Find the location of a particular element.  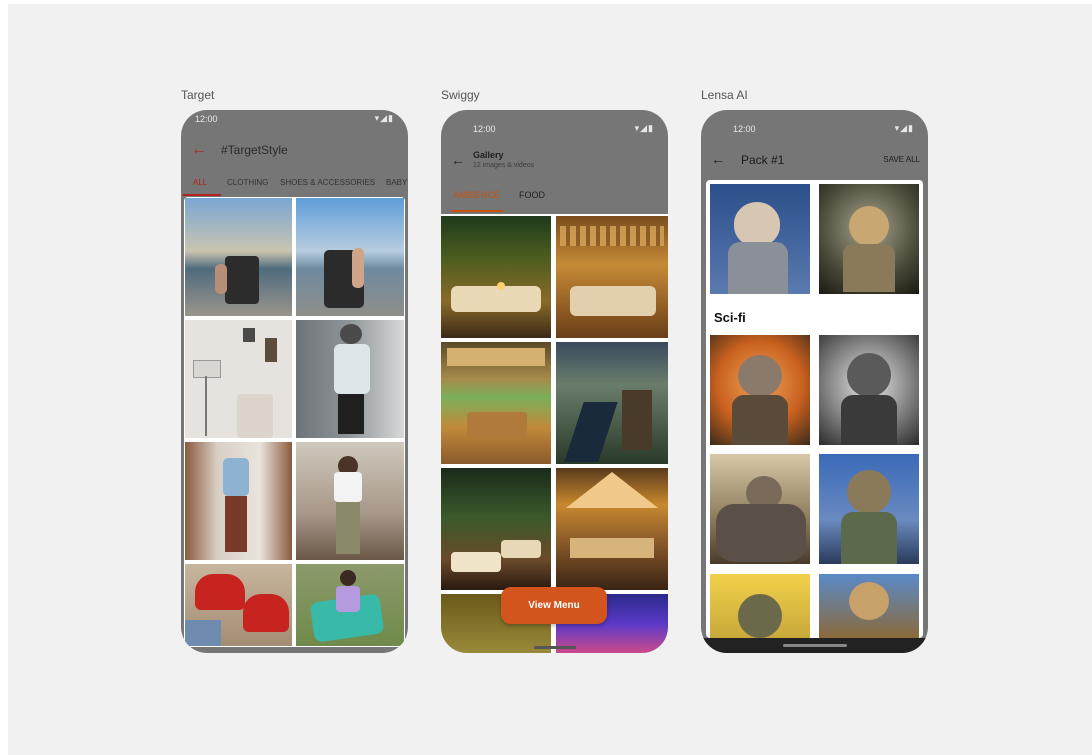

tab-ambience: AMBIENCE is located at coordinates (476, 195).